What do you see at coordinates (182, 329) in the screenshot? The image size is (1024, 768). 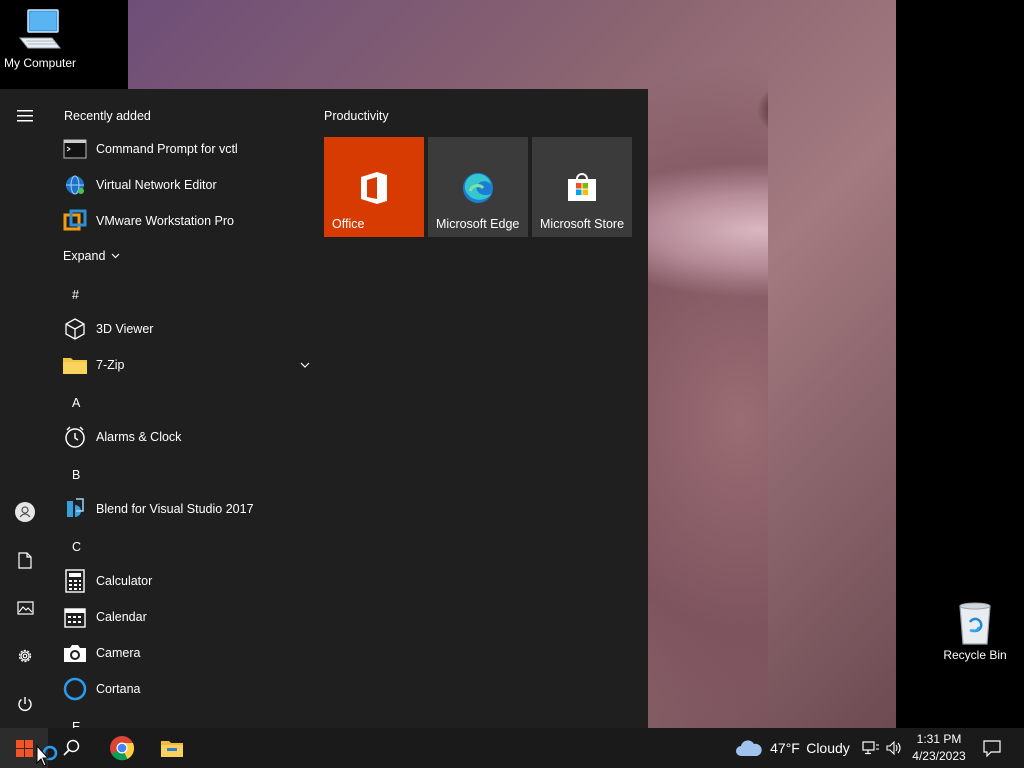 I see `app-3d-viewer: 3D Viewer` at bounding box center [182, 329].